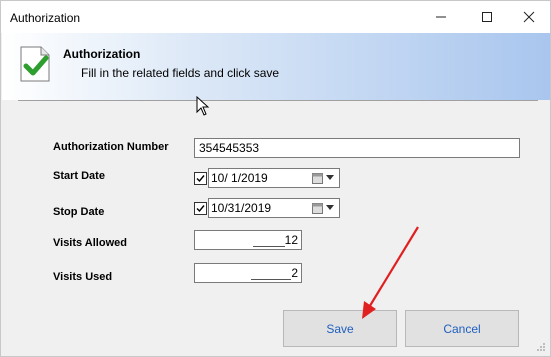 This screenshot has height=357, width=551. I want to click on visits-allowed-label: Visits Allowed, so click(90, 243).